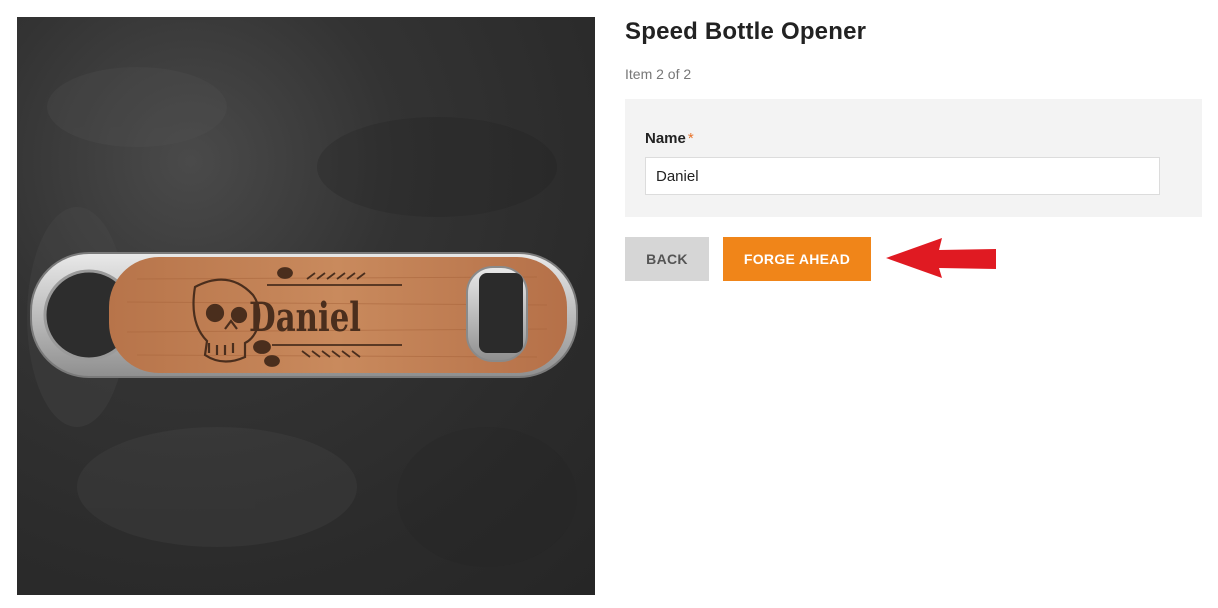  What do you see at coordinates (667, 259) in the screenshot?
I see `back-button: BACK` at bounding box center [667, 259].